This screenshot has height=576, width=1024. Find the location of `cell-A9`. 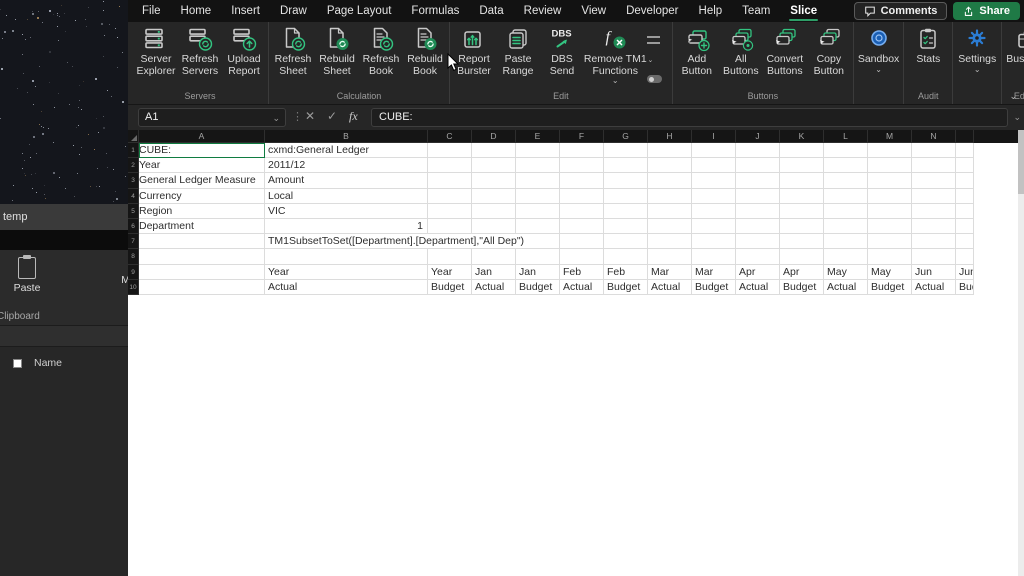

cell-A9 is located at coordinates (202, 272).